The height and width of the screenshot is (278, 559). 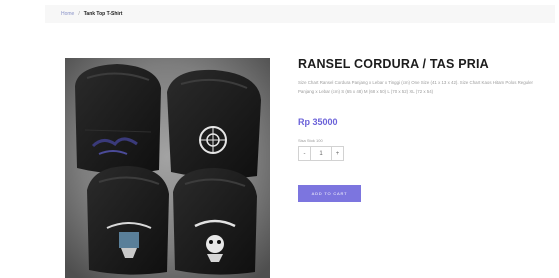 What do you see at coordinates (337, 153) in the screenshot?
I see `increment-button: +` at bounding box center [337, 153].